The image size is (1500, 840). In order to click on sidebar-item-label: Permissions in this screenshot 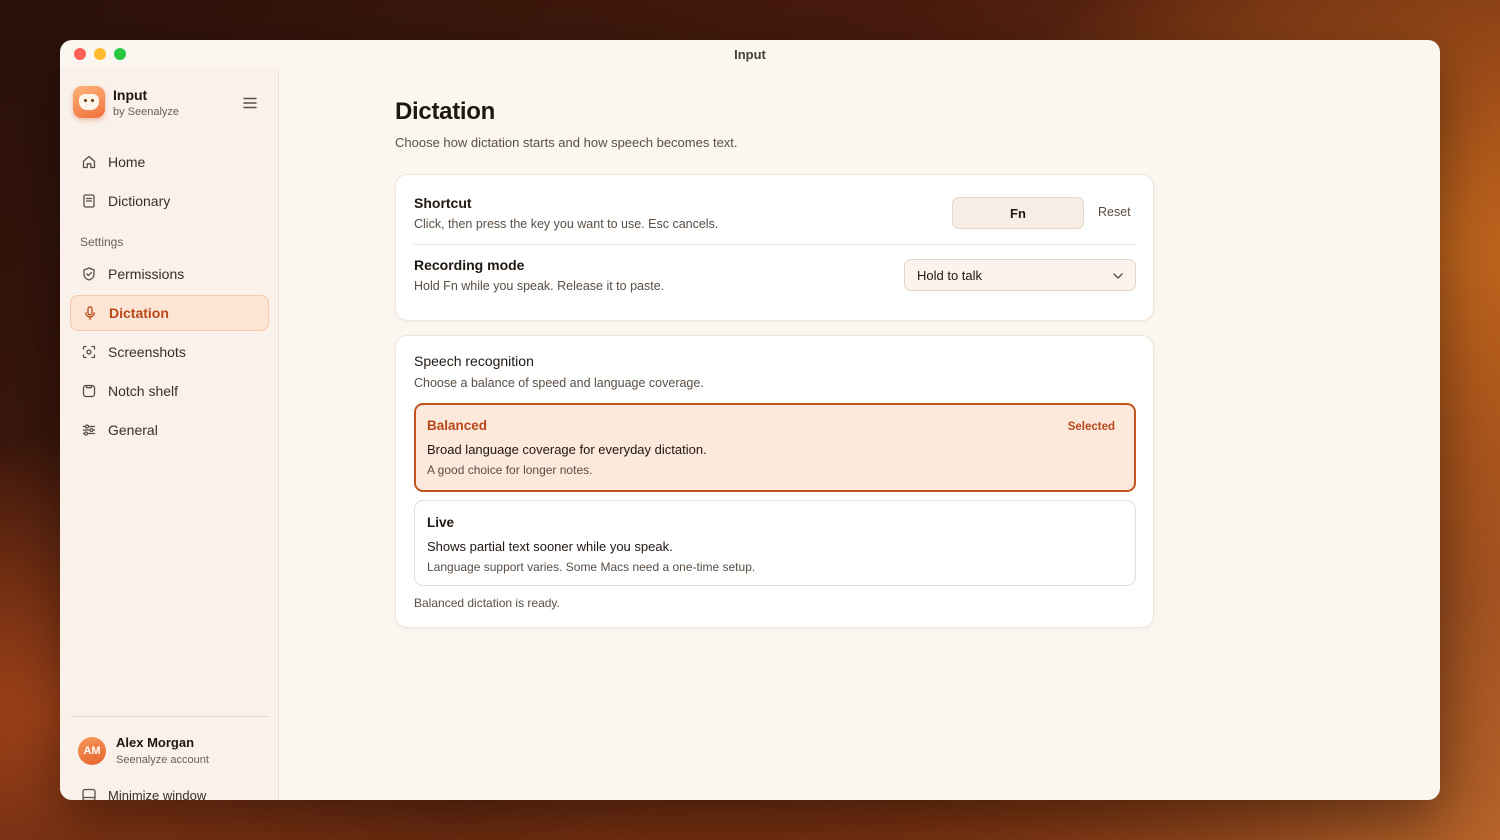, I will do `click(146, 274)`.